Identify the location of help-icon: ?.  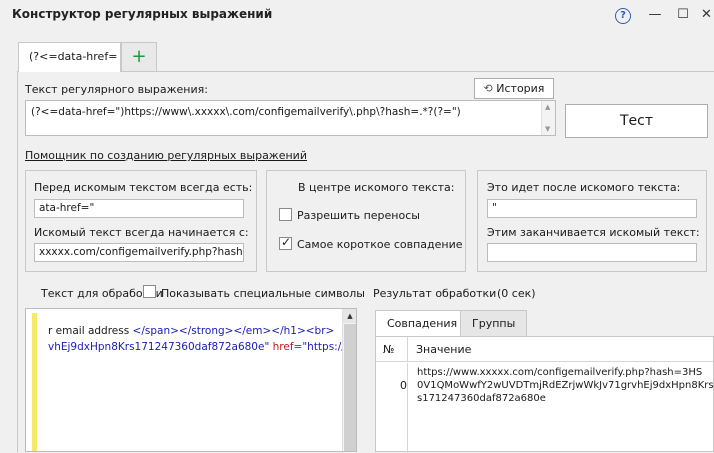
(623, 16).